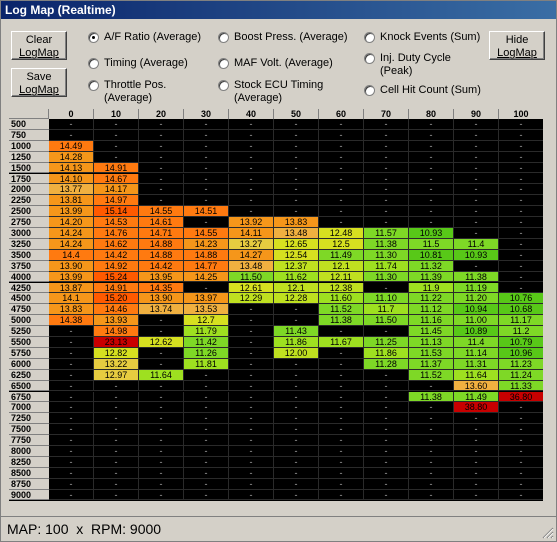  I want to click on table-cell: 14.51, so click(206, 212).